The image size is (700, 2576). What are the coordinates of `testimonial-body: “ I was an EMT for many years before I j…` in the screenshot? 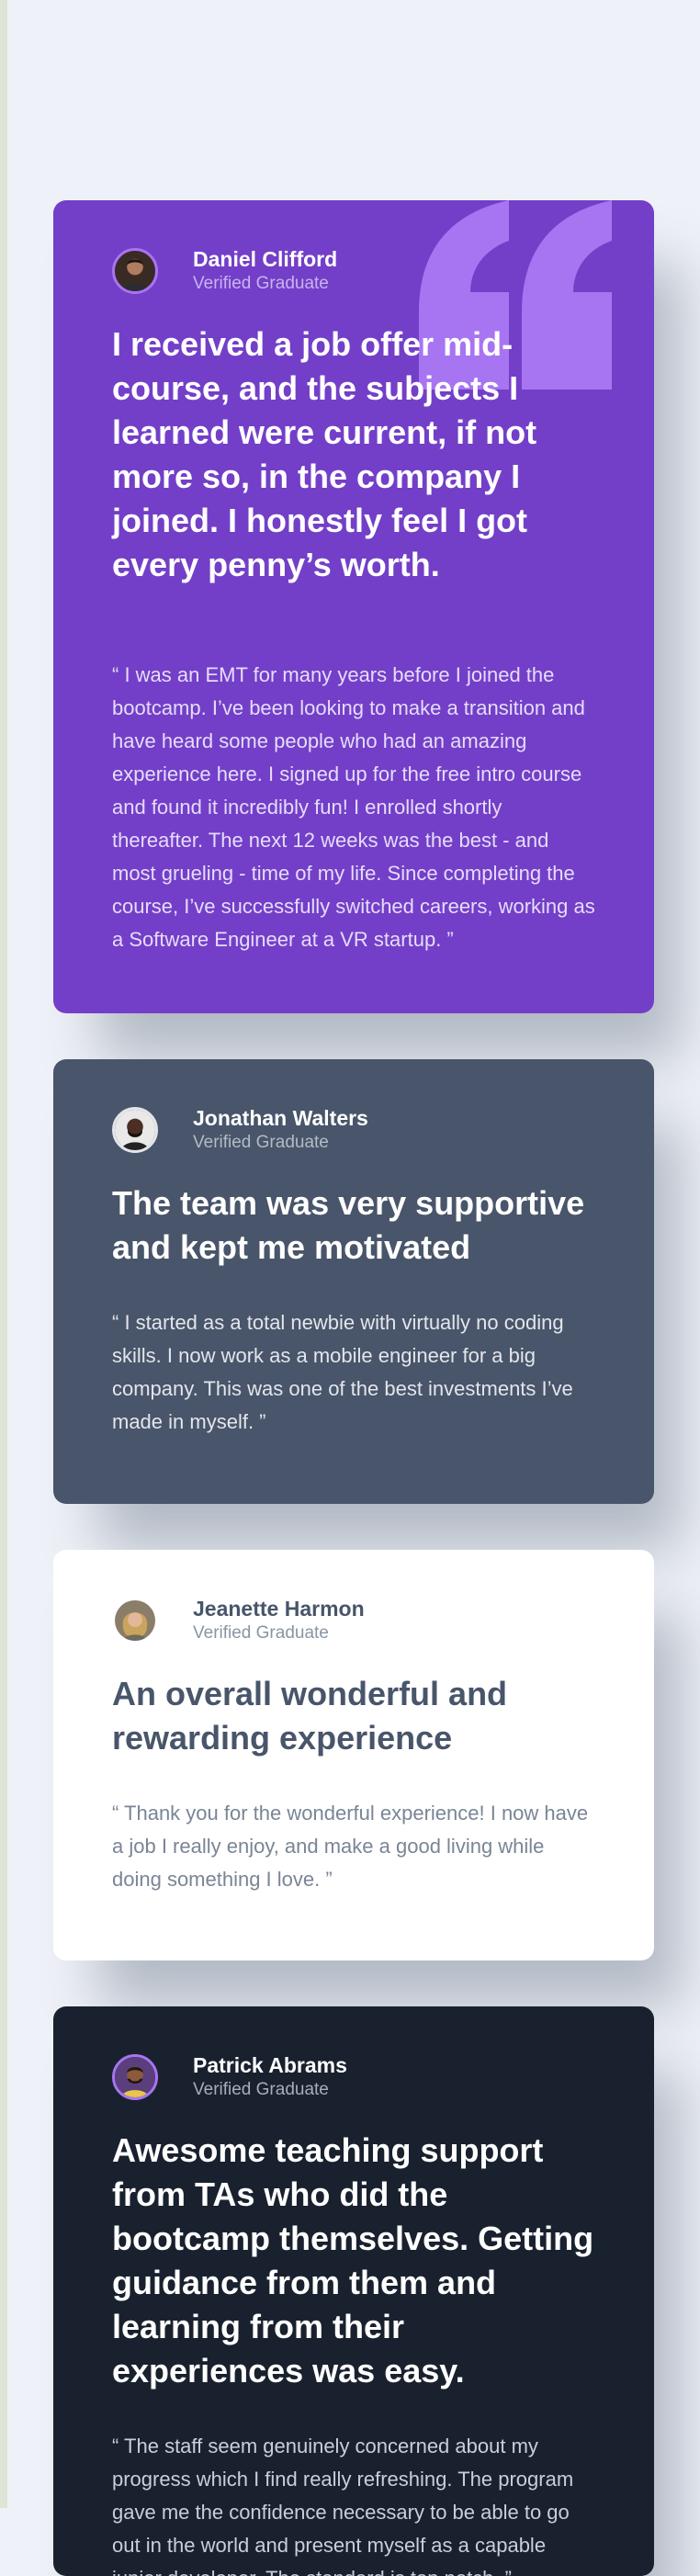 It's located at (353, 807).